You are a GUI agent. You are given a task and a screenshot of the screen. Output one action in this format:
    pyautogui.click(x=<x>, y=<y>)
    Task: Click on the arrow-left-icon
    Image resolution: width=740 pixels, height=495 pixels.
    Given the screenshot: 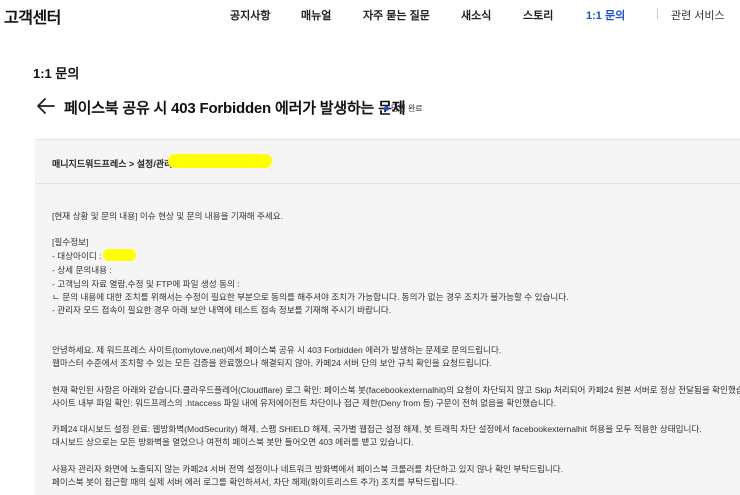 What is the action you would take?
    pyautogui.click(x=46, y=106)
    